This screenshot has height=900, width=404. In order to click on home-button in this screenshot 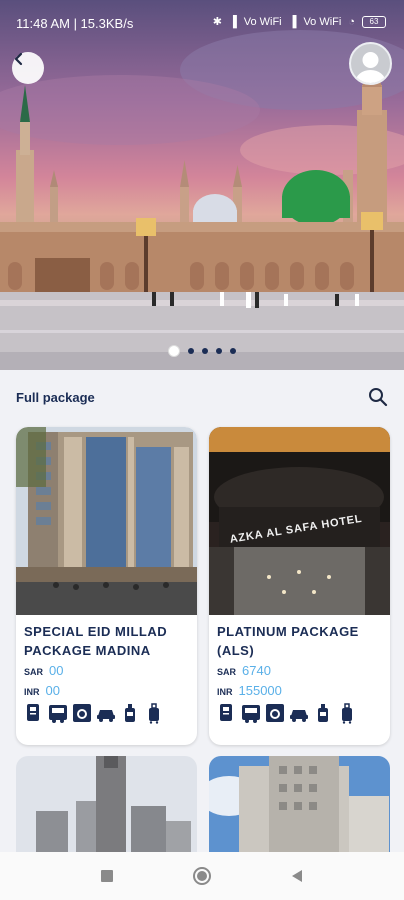, I will do `click(202, 876)`.